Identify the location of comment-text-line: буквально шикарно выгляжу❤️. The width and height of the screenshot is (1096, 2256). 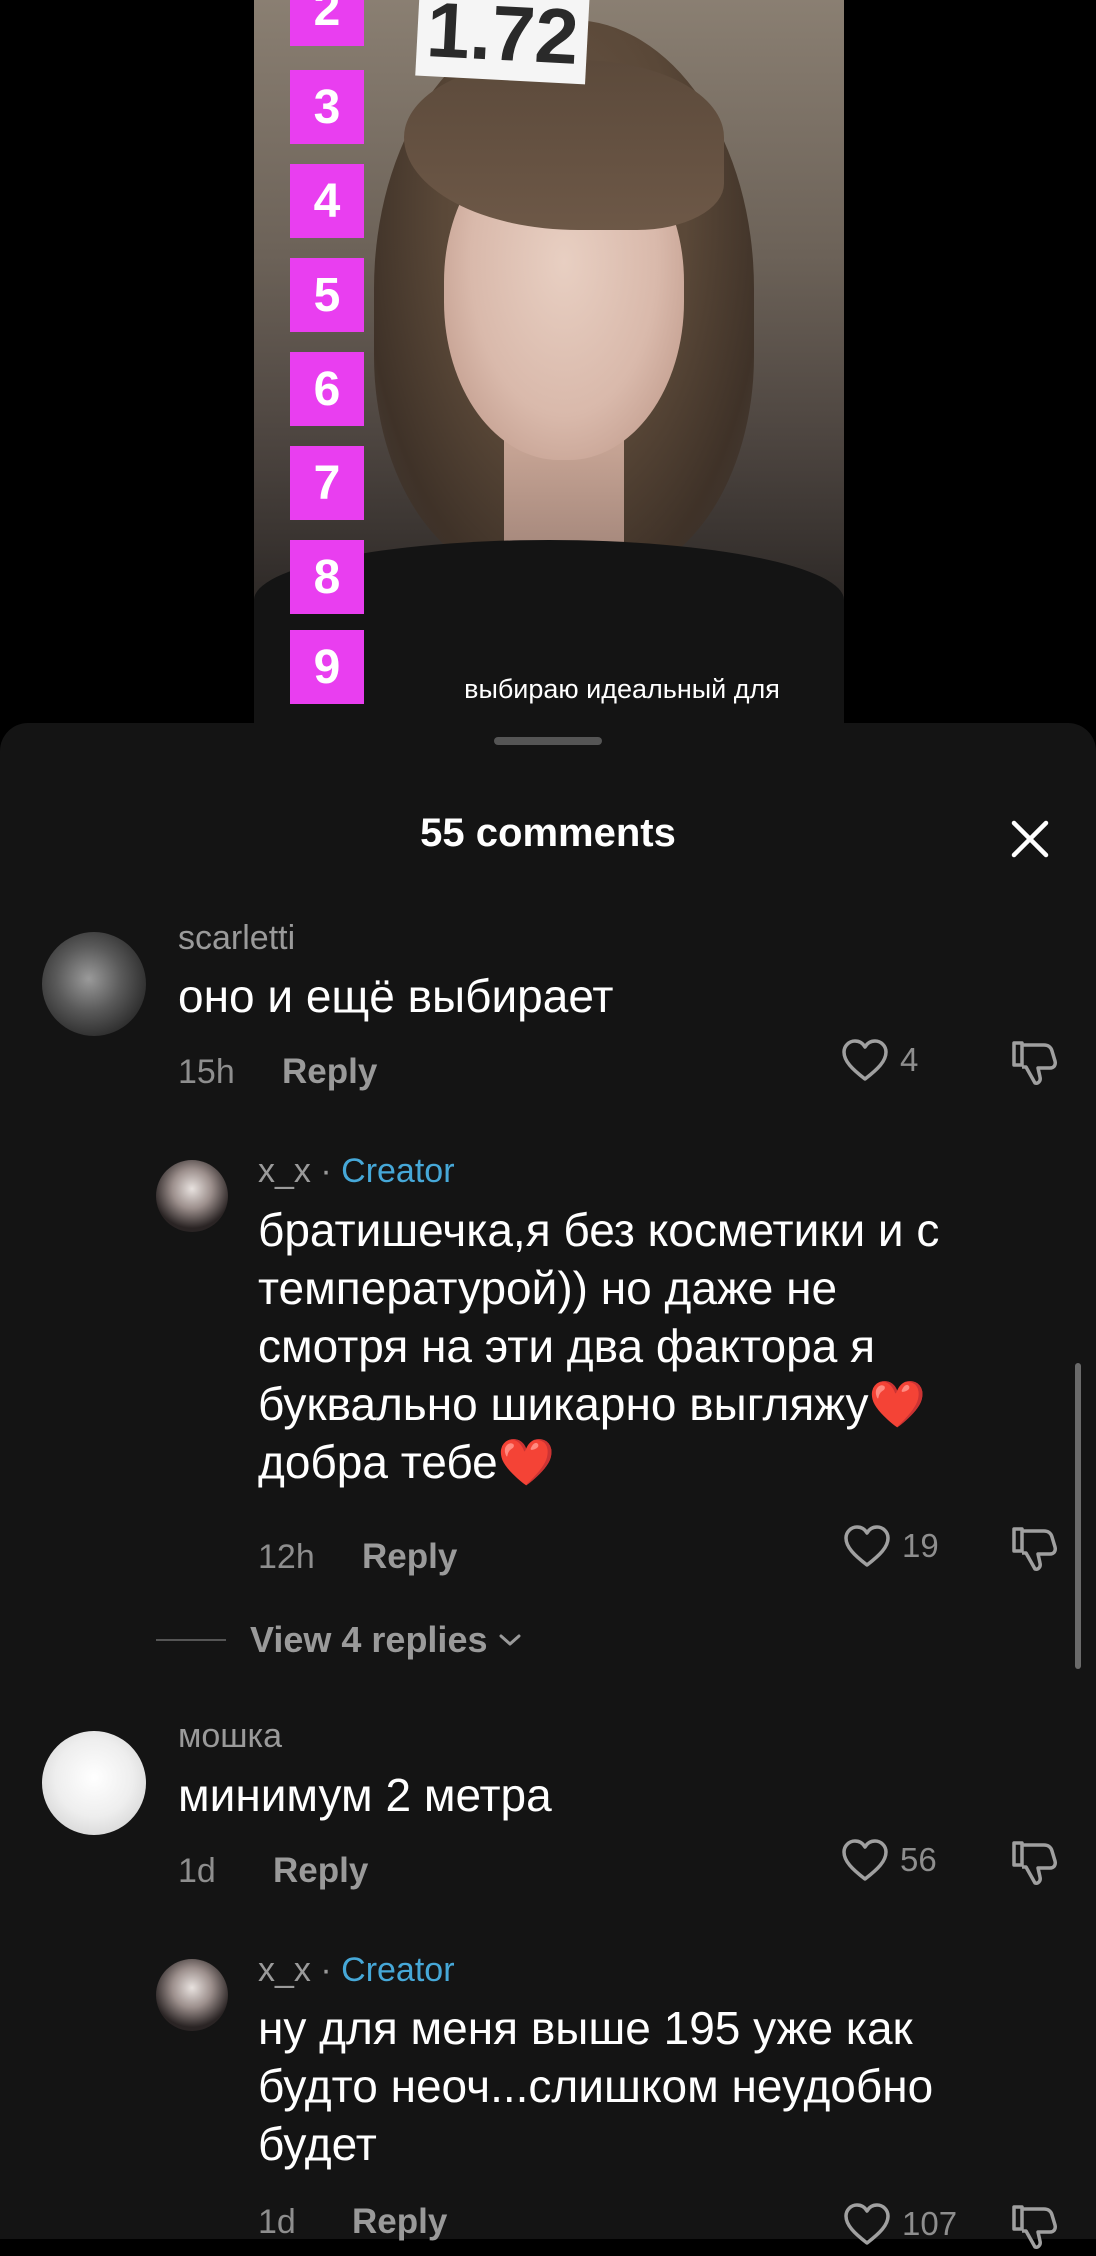
(592, 1404).